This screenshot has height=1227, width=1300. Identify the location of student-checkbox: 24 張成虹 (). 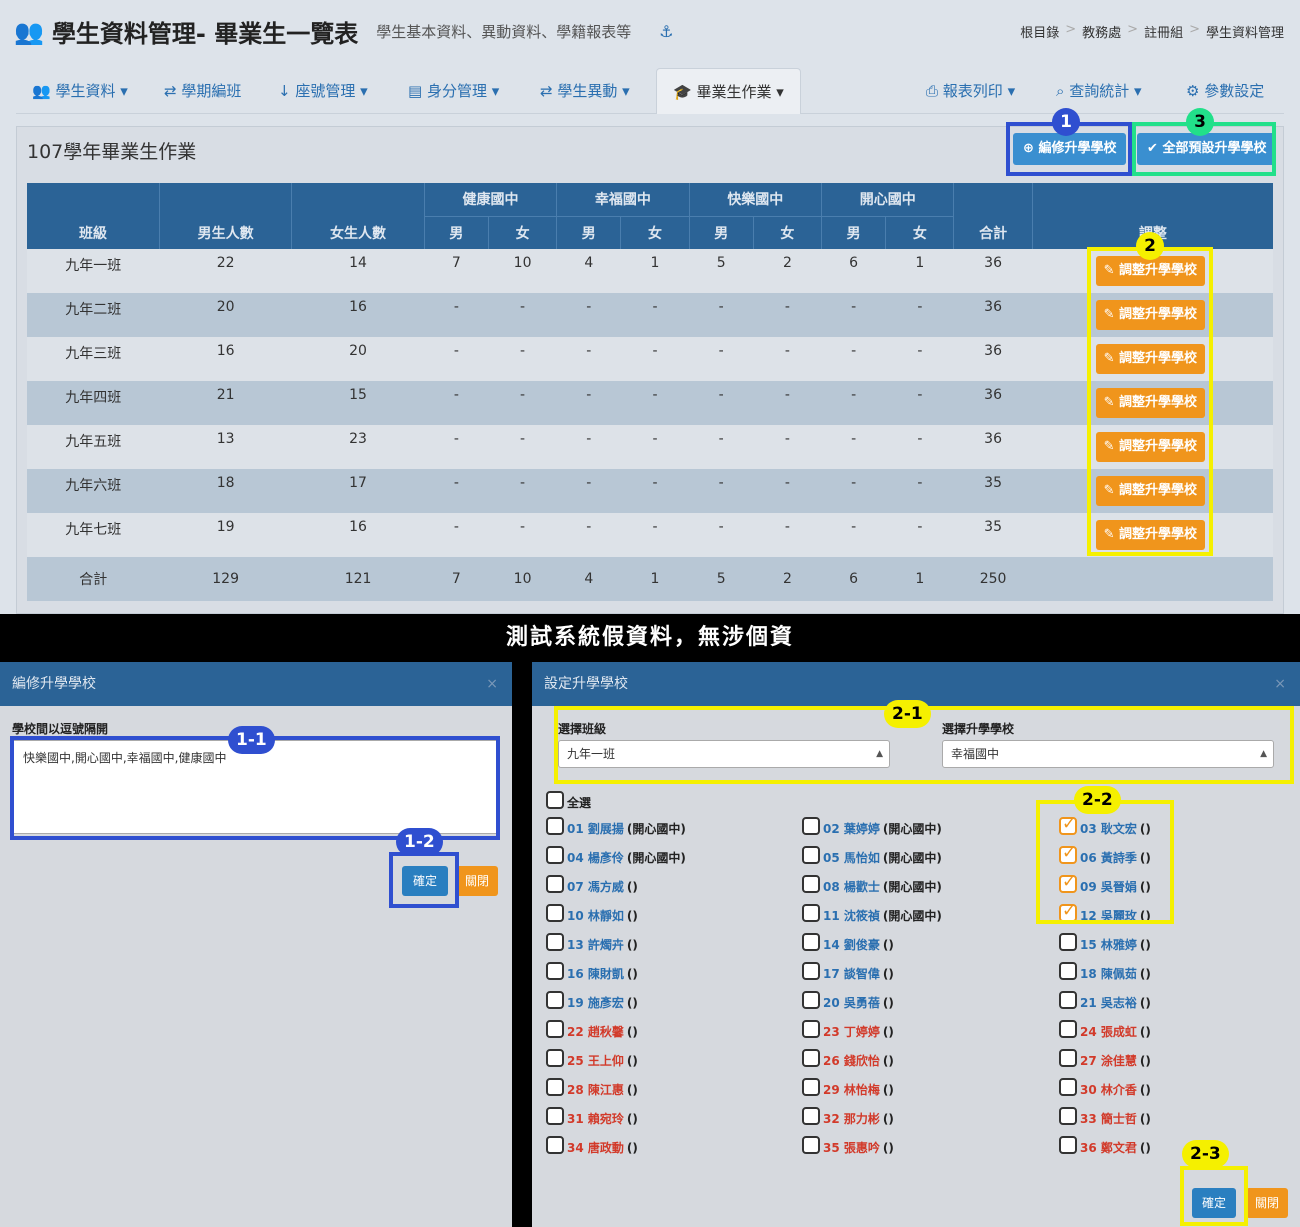
(1105, 1028).